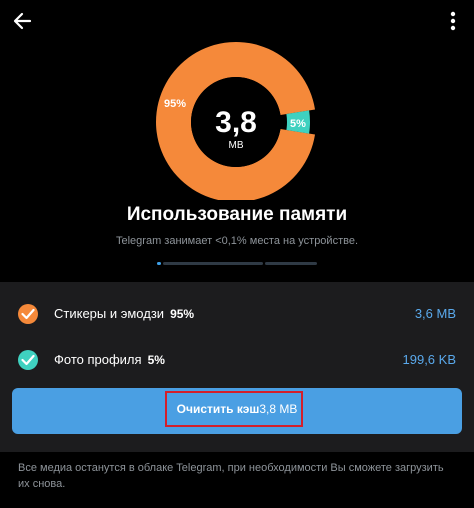  What do you see at coordinates (156, 360) in the screenshot?
I see `item-percent: 5%` at bounding box center [156, 360].